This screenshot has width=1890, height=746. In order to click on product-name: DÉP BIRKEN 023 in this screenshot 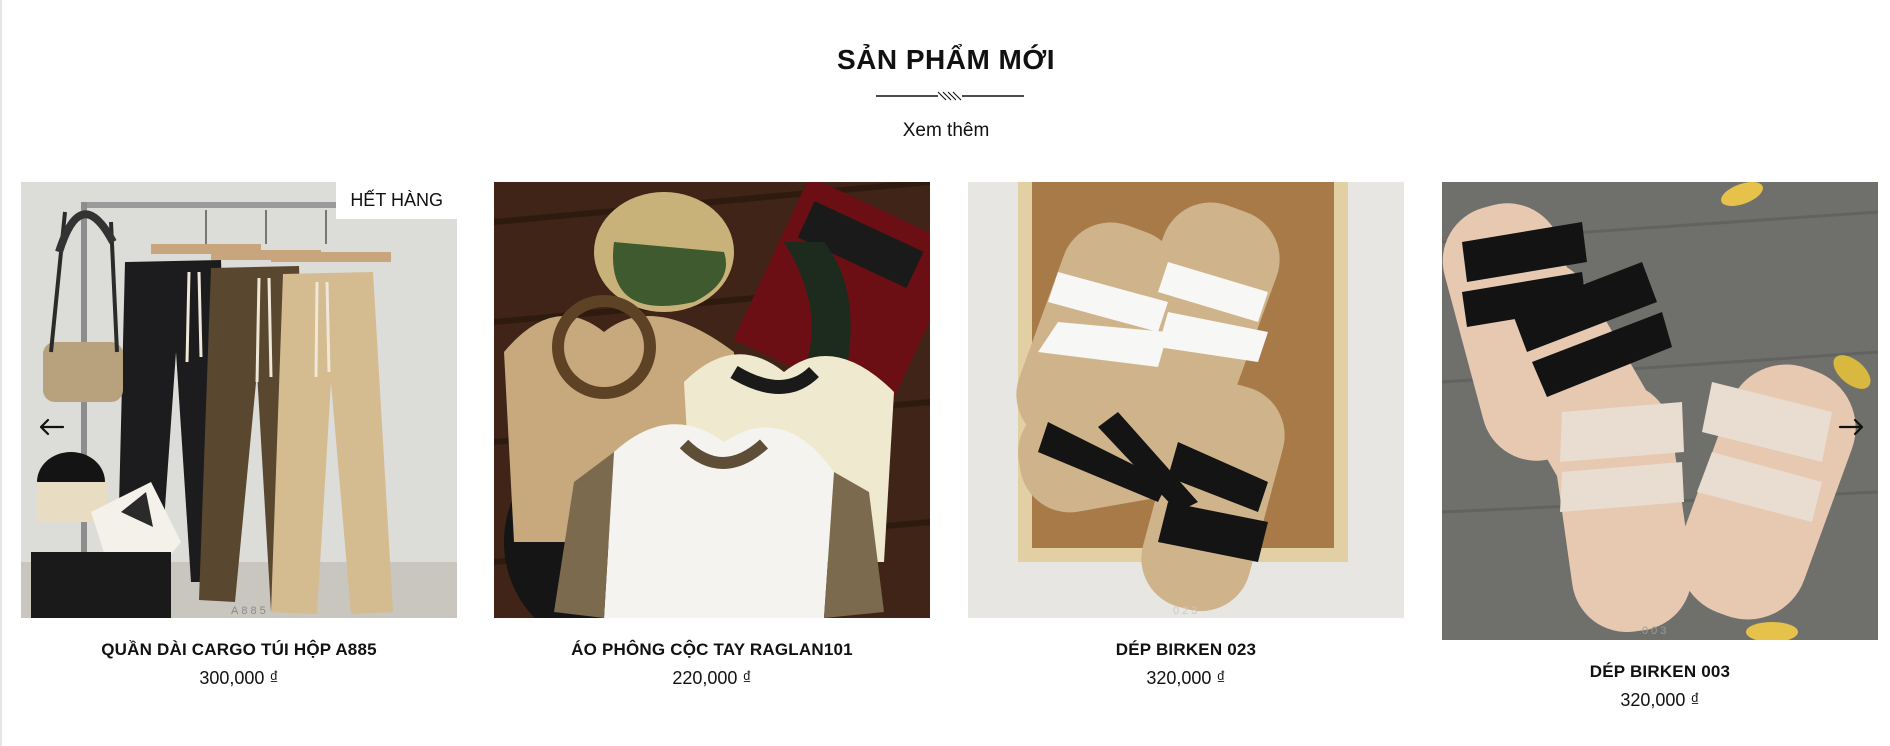, I will do `click(1186, 650)`.